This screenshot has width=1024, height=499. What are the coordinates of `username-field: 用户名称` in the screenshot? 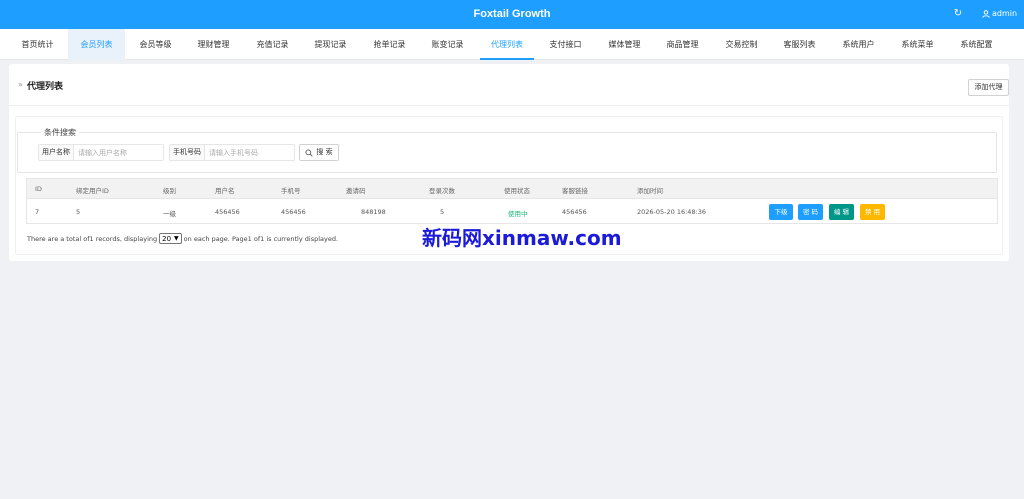 It's located at (101, 152).